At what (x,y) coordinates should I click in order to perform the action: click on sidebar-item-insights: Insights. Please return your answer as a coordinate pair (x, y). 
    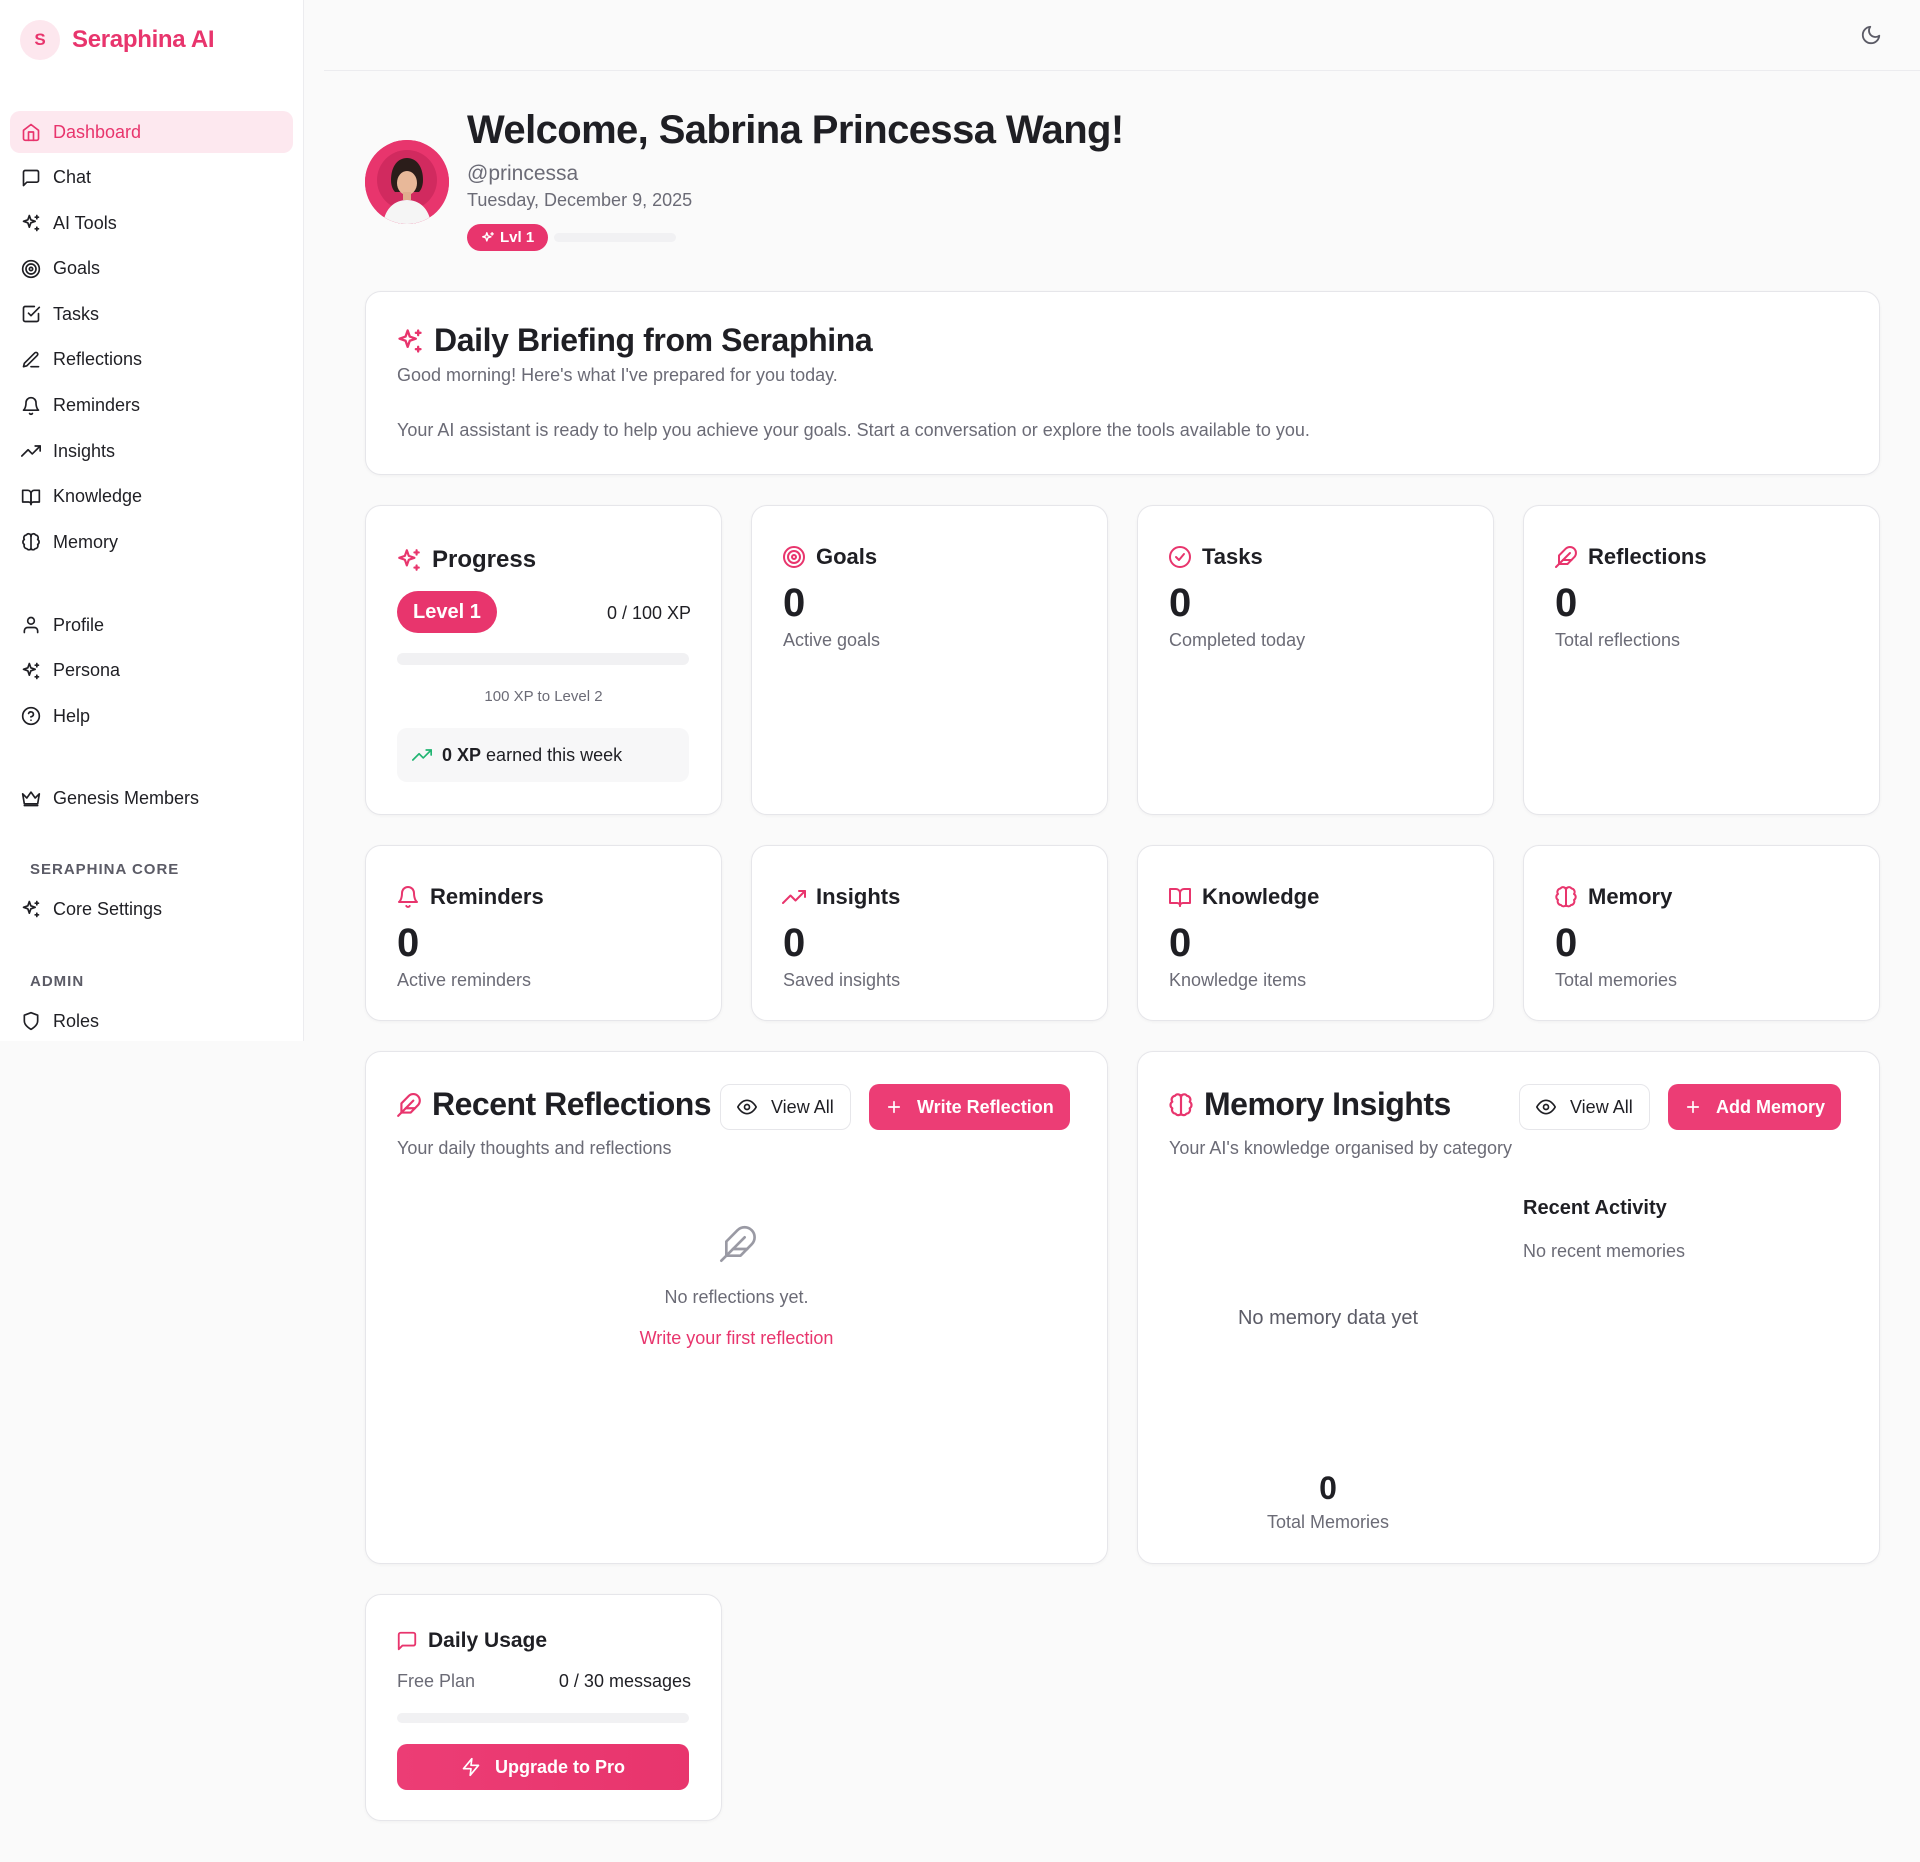
    Looking at the image, I should click on (151, 451).